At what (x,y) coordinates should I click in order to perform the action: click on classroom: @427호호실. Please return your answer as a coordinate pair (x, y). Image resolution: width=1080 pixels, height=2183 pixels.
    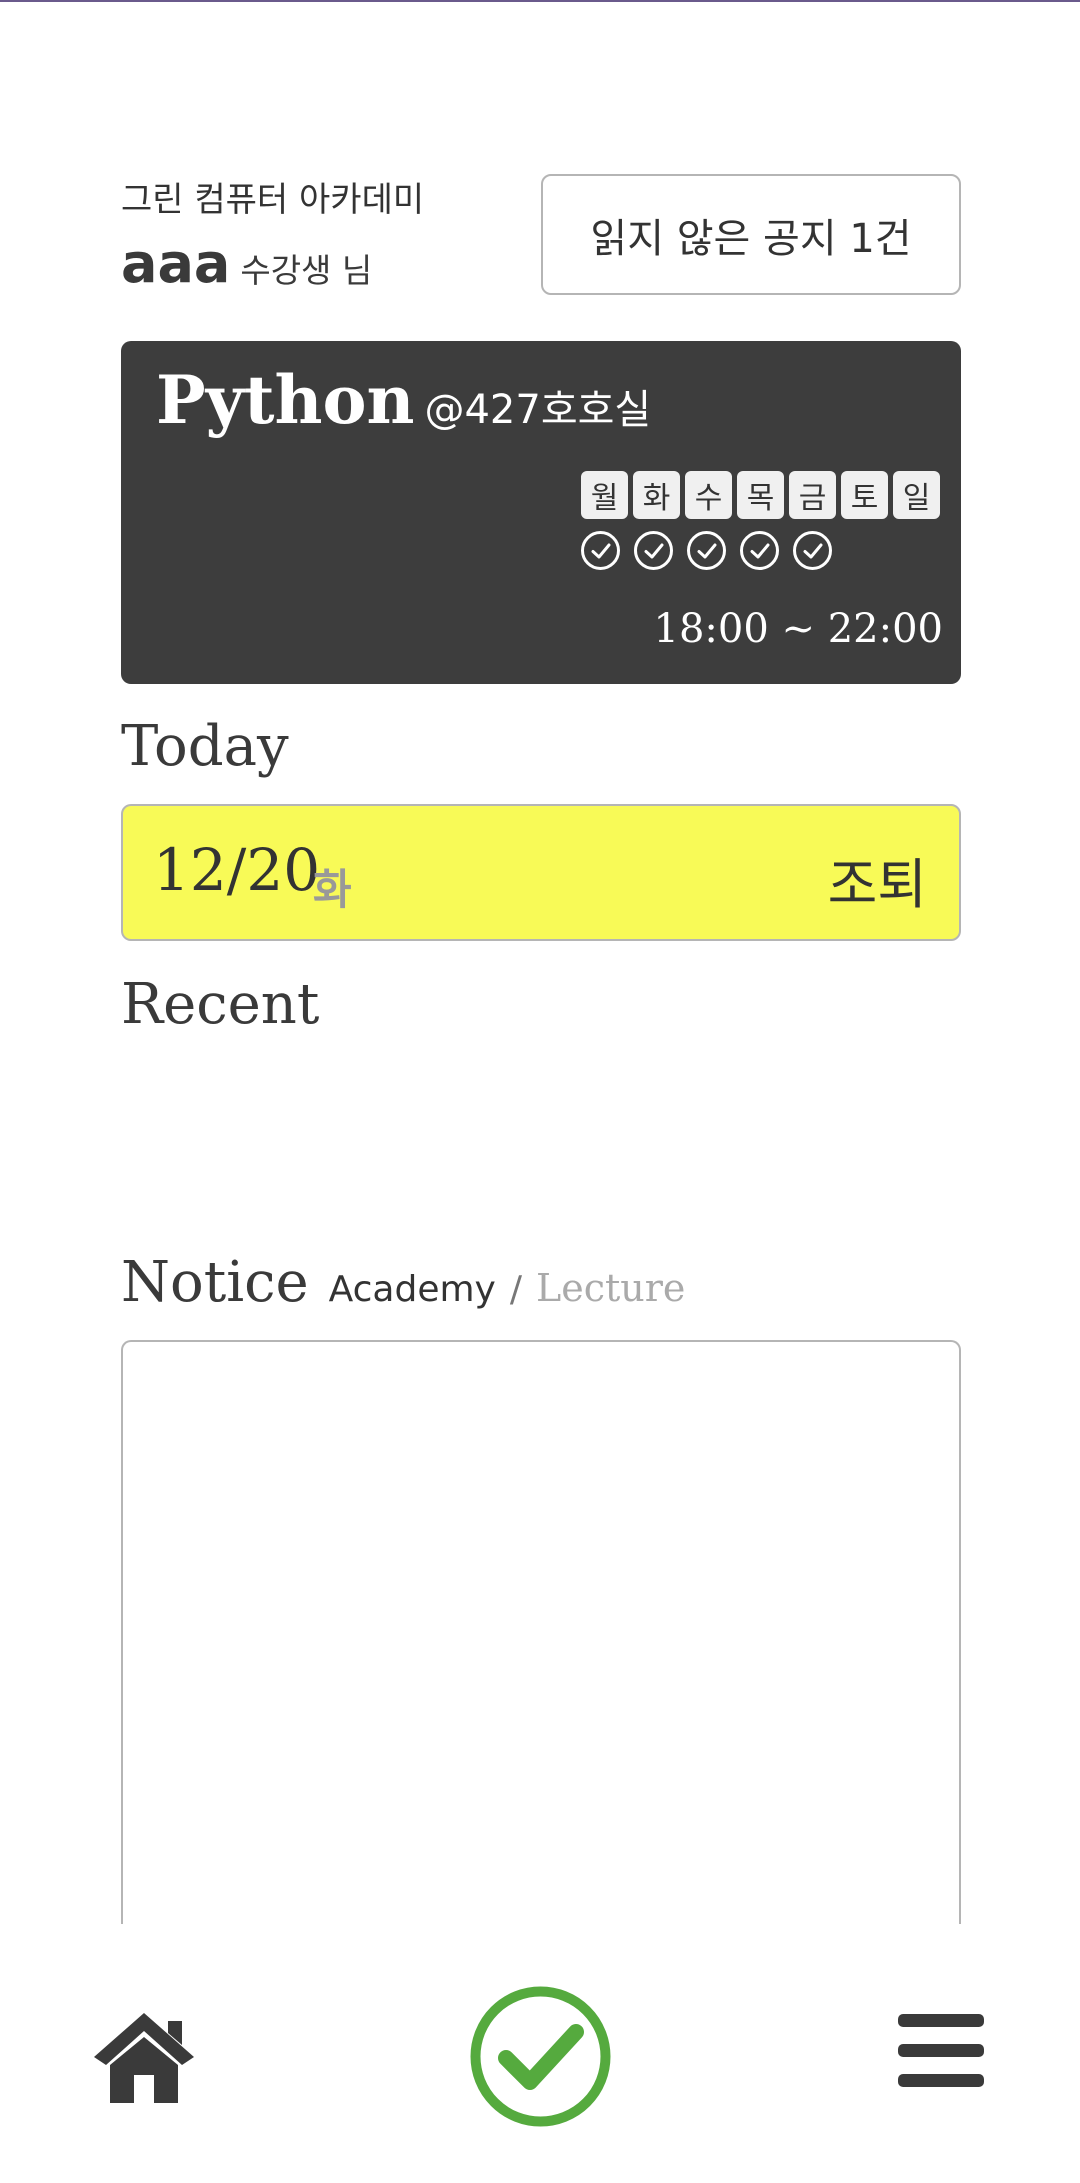
    Looking at the image, I should click on (538, 410).